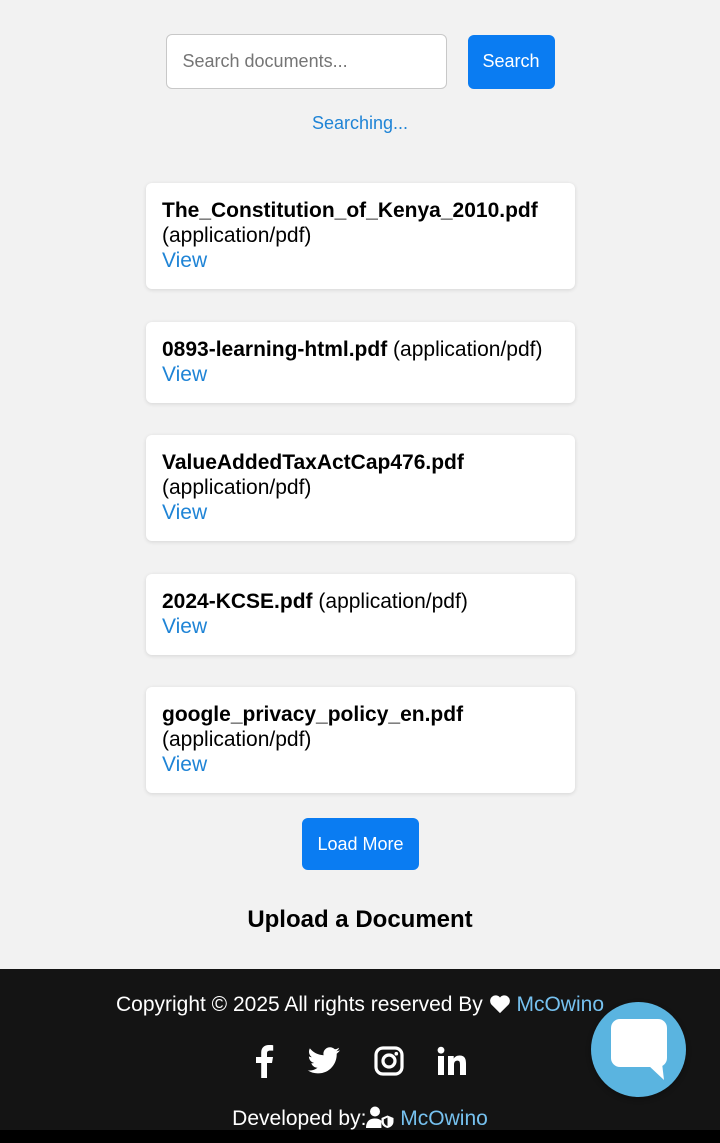  I want to click on document-name: 0893-learning-html.pdf, so click(275, 349).